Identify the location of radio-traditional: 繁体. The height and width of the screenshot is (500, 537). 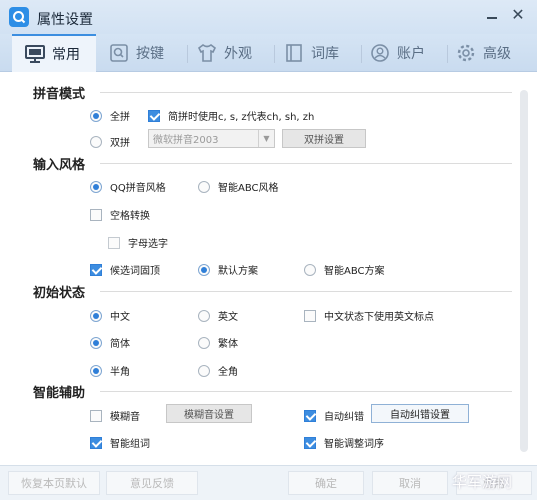
(218, 342).